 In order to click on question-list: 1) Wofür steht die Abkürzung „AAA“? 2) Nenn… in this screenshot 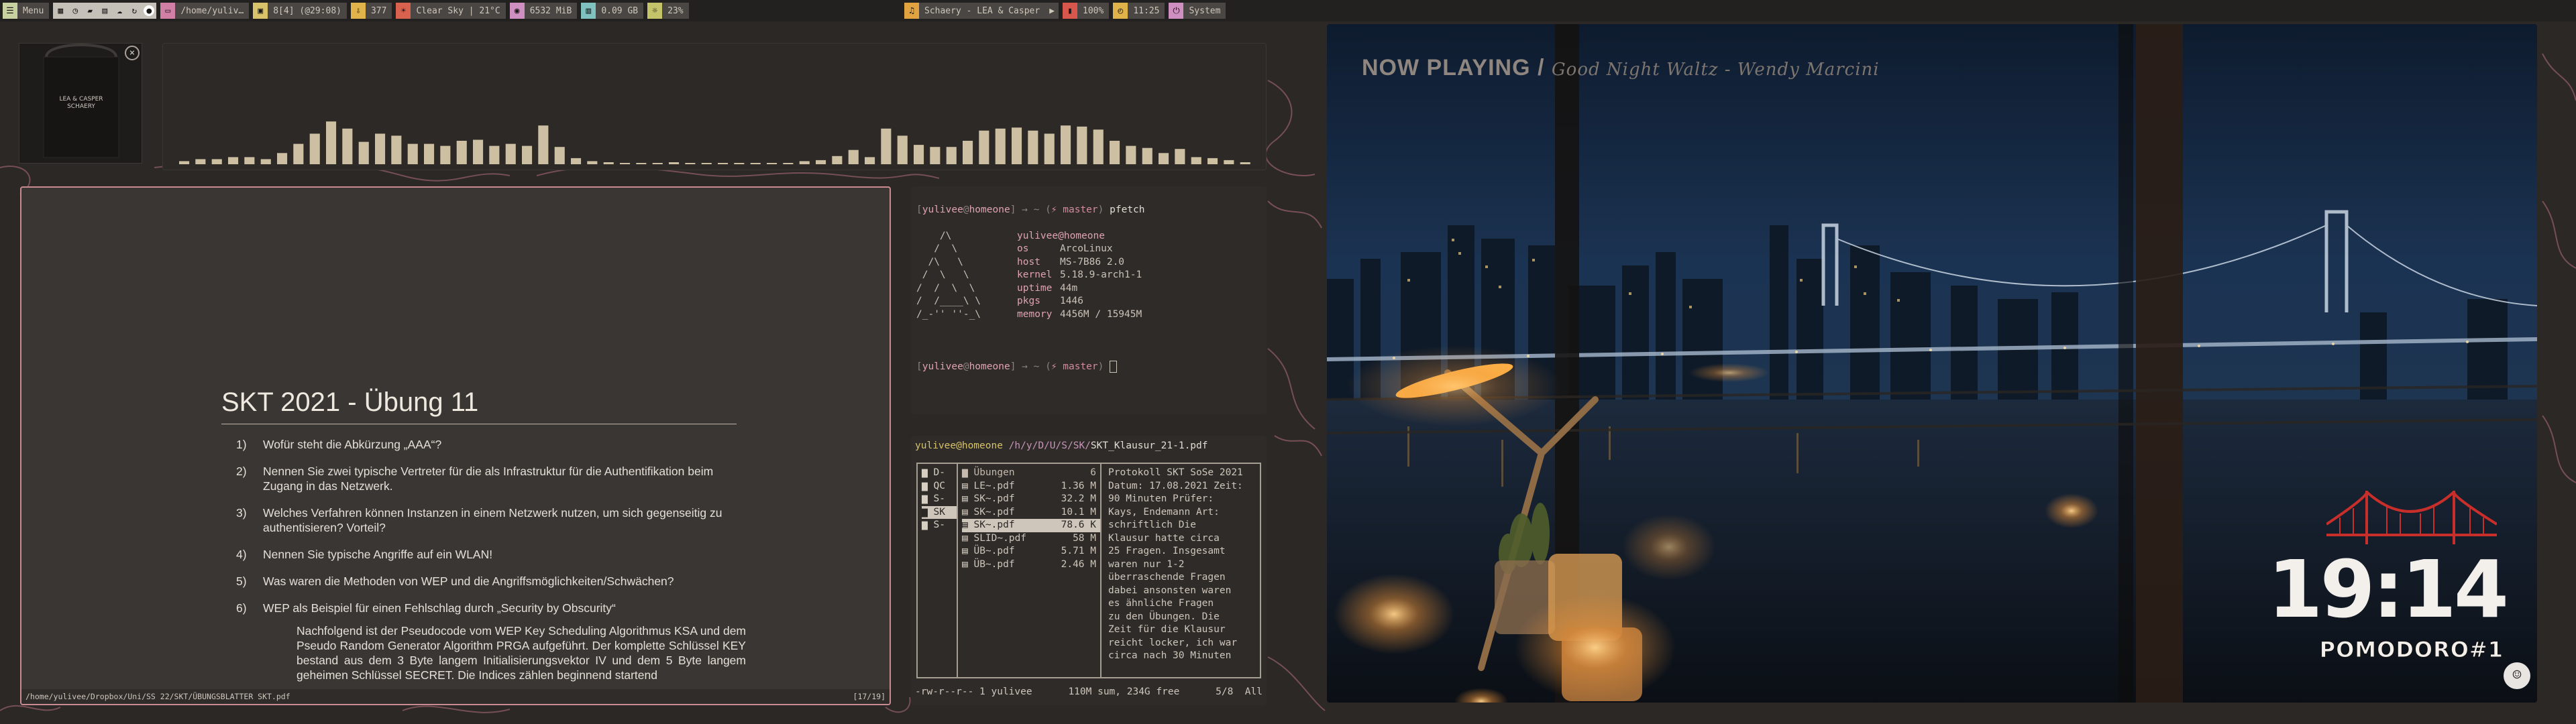, I will do `click(491, 559)`.